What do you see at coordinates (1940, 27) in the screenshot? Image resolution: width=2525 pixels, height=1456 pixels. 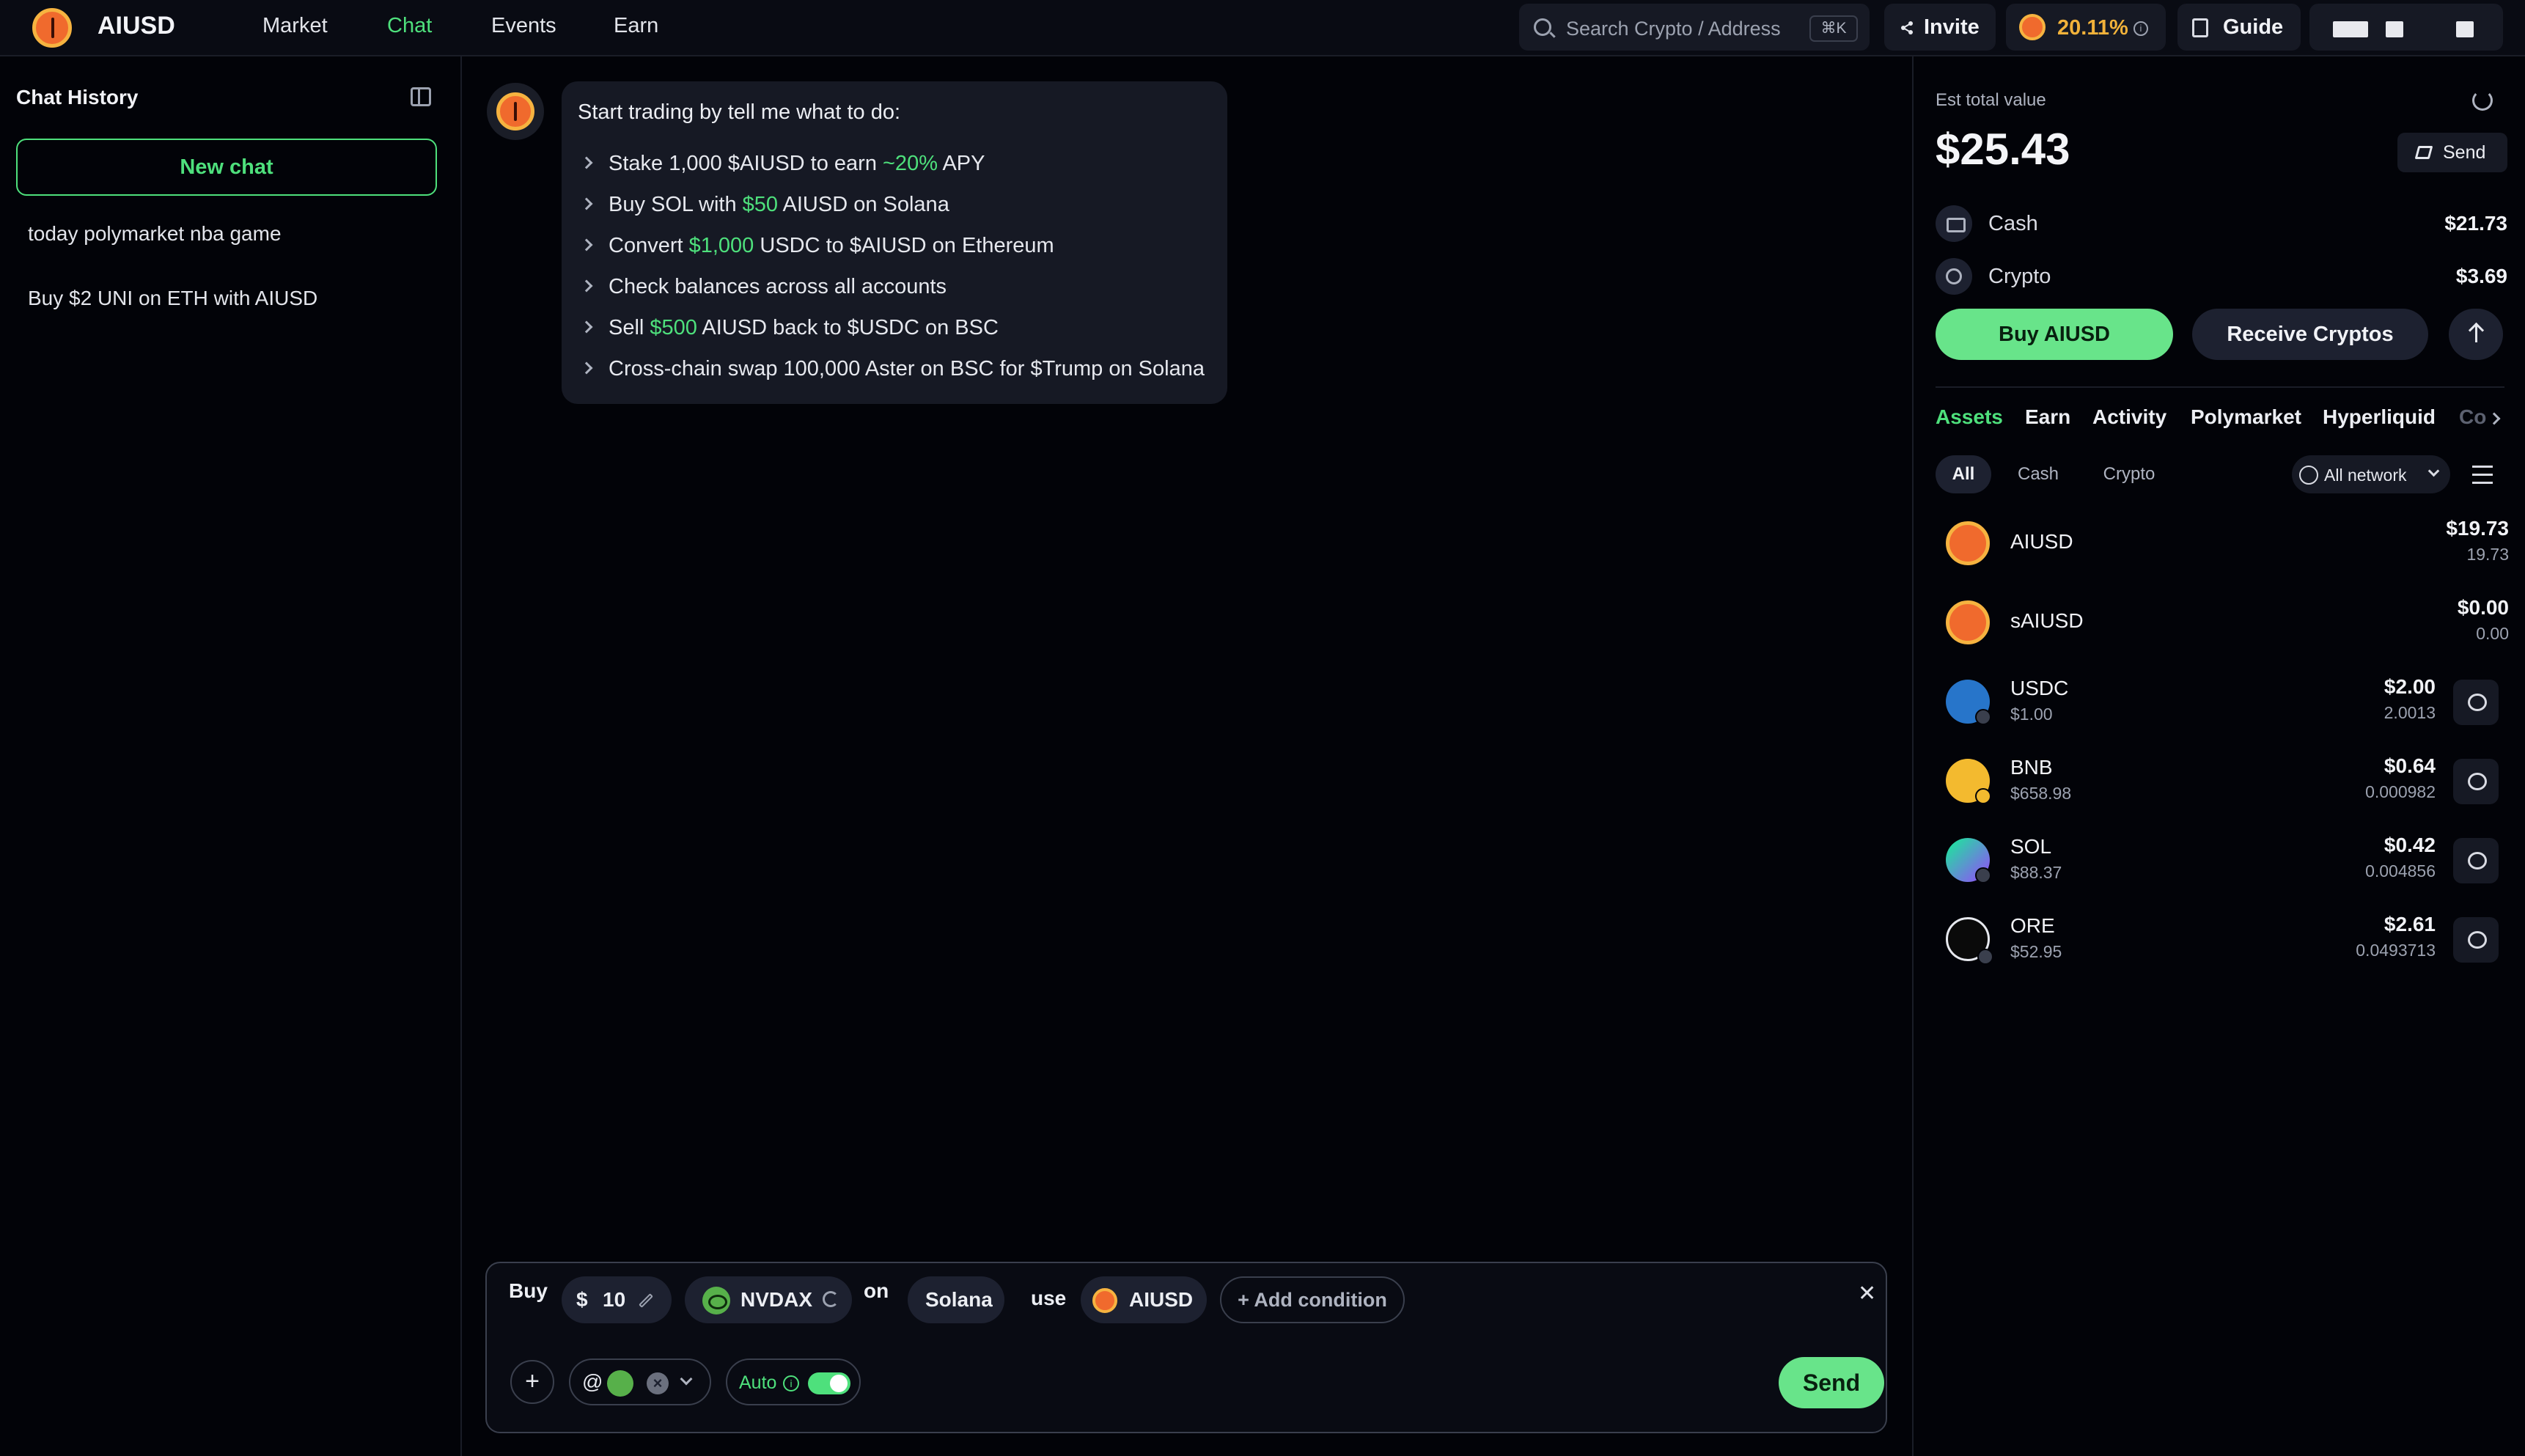 I see `invite-button: Invite` at bounding box center [1940, 27].